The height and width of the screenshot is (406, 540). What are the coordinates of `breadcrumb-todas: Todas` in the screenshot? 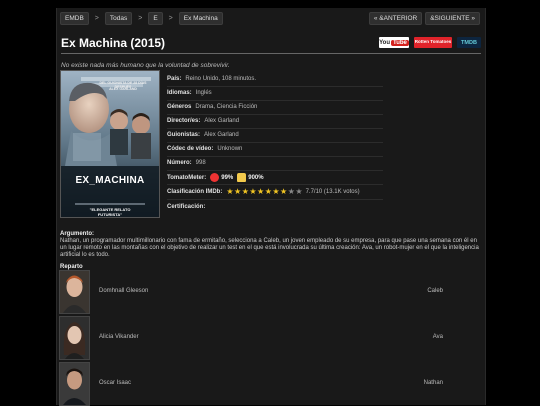 It's located at (118, 18).